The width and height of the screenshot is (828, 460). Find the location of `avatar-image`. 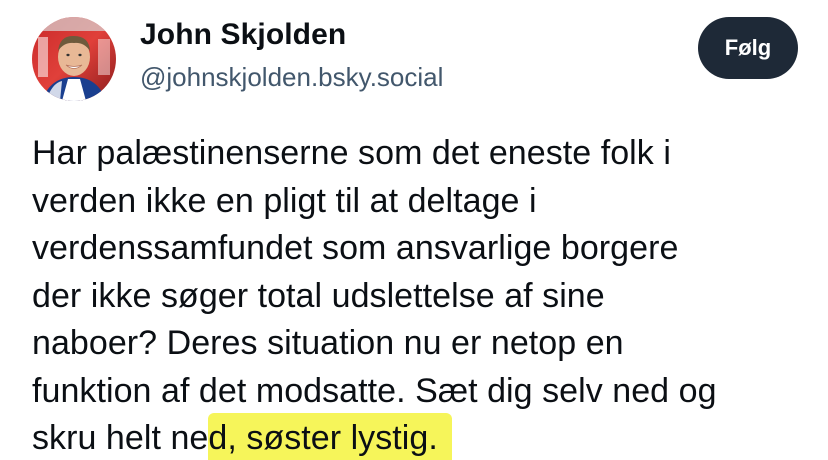

avatar-image is located at coordinates (74, 59).